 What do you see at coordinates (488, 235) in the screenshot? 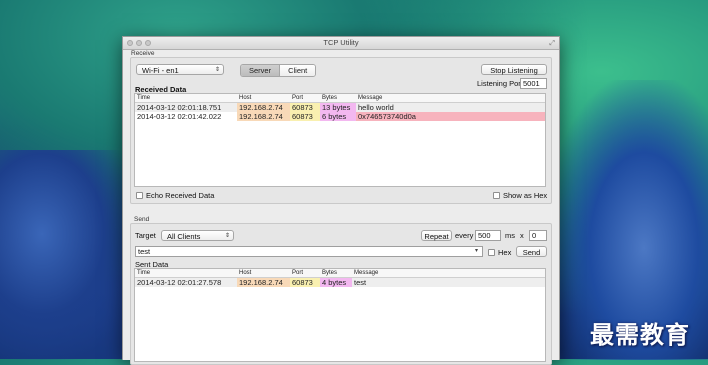
I see `interval-field: 500` at bounding box center [488, 235].